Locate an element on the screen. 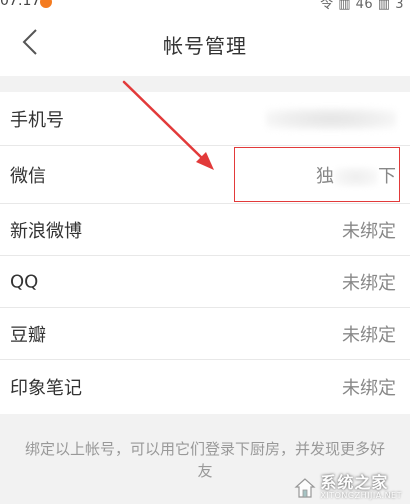 This screenshot has height=504, width=410. account-row-yinxiang: 印象笔记 未绑定 is located at coordinates (205, 387).